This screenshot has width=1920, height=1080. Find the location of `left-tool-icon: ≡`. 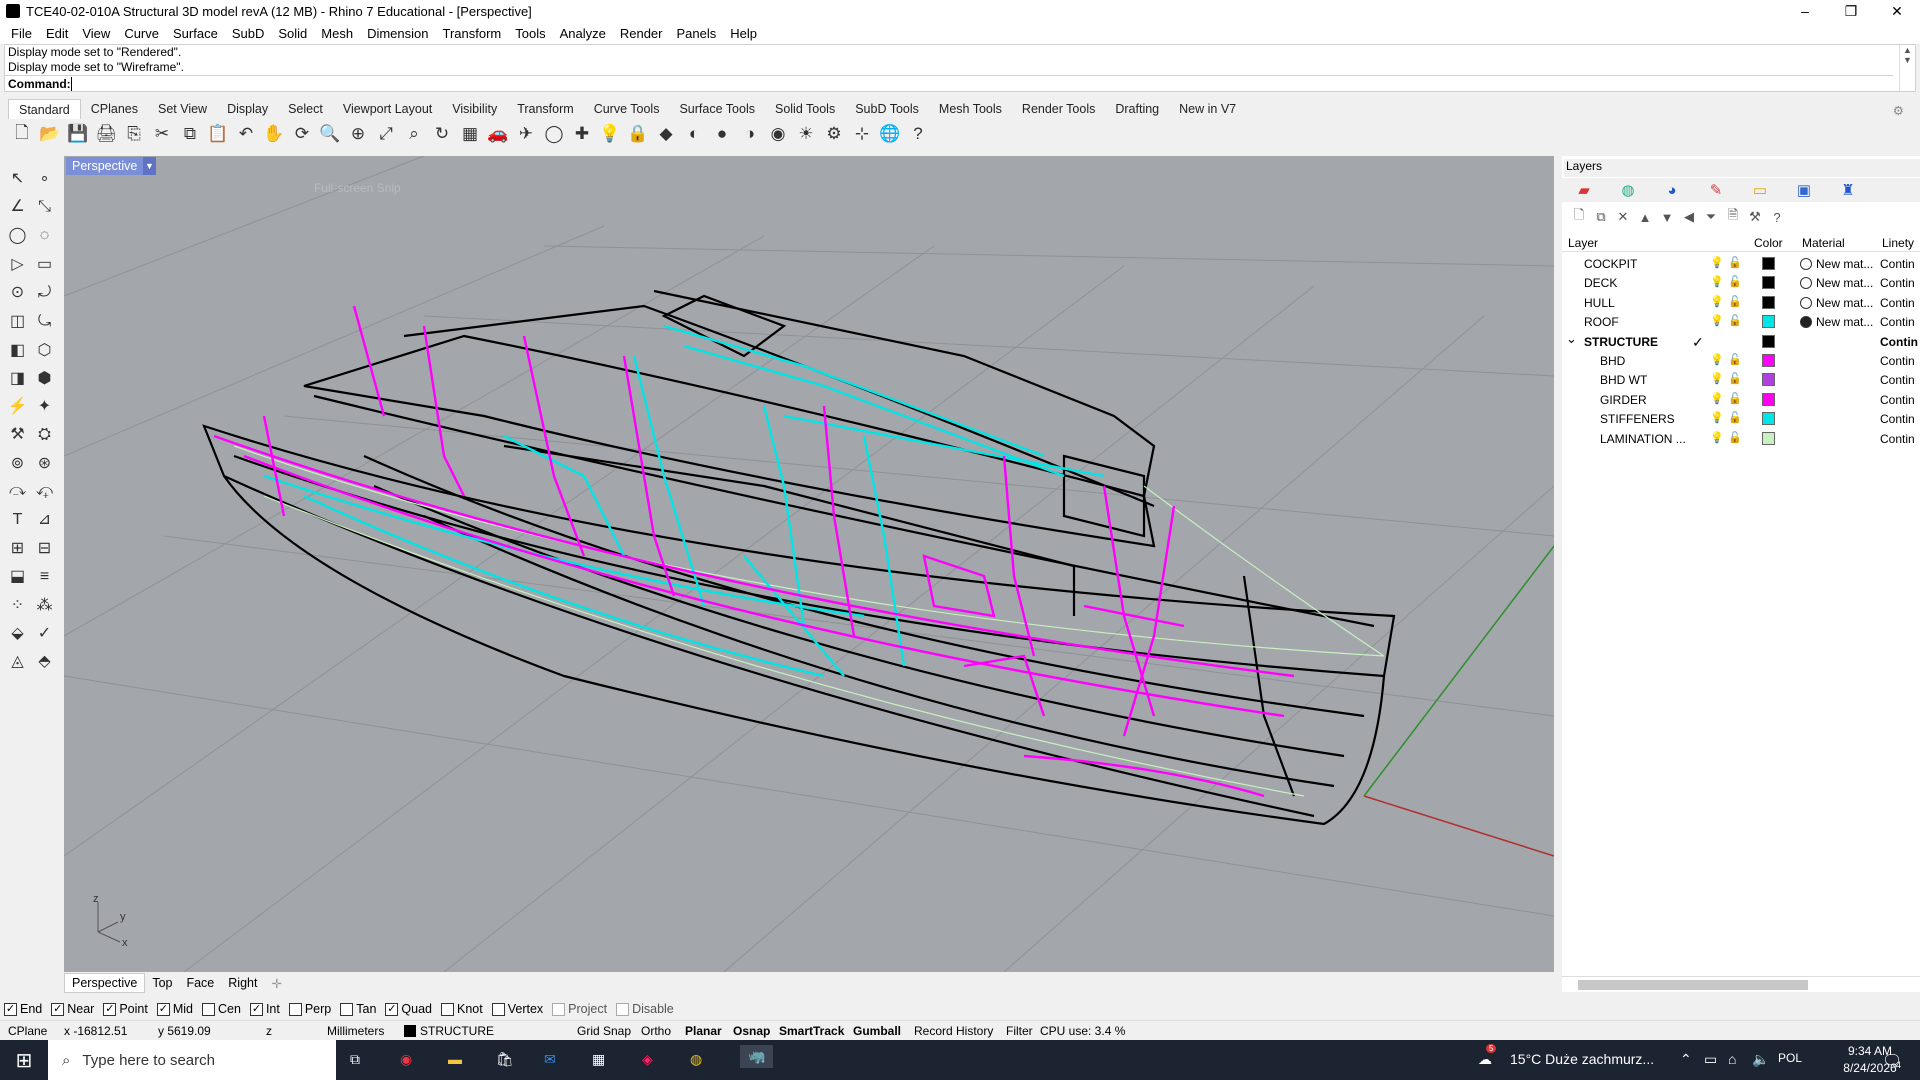

left-tool-icon: ≡ is located at coordinates (44, 577).